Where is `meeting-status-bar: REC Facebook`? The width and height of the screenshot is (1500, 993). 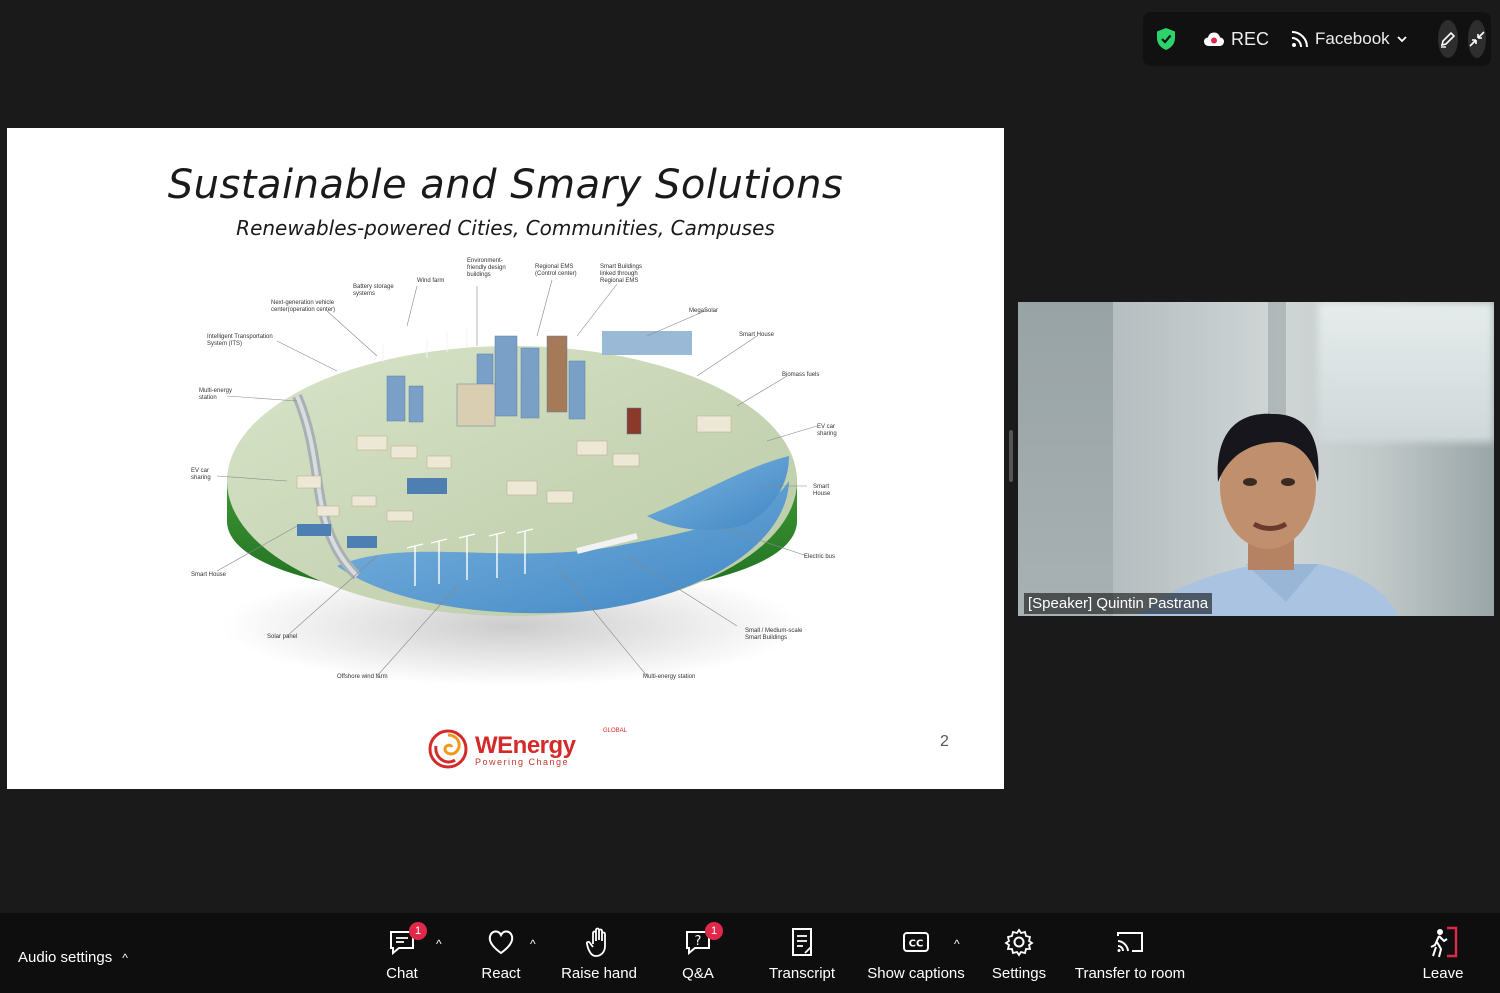 meeting-status-bar: REC Facebook is located at coordinates (1317, 39).